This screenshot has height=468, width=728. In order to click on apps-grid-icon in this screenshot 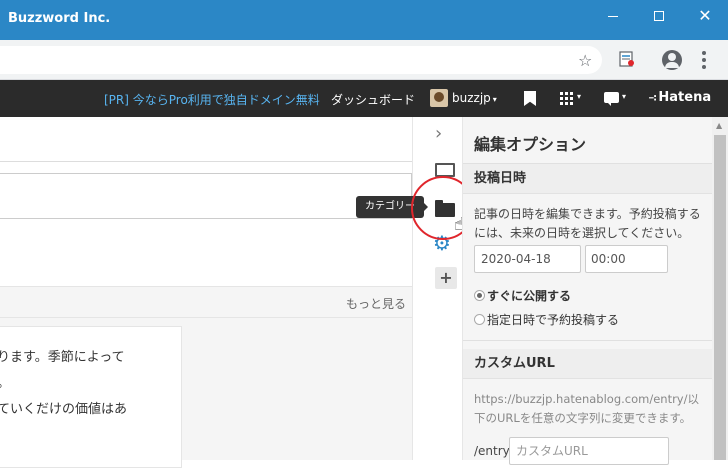, I will do `click(566, 98)`.